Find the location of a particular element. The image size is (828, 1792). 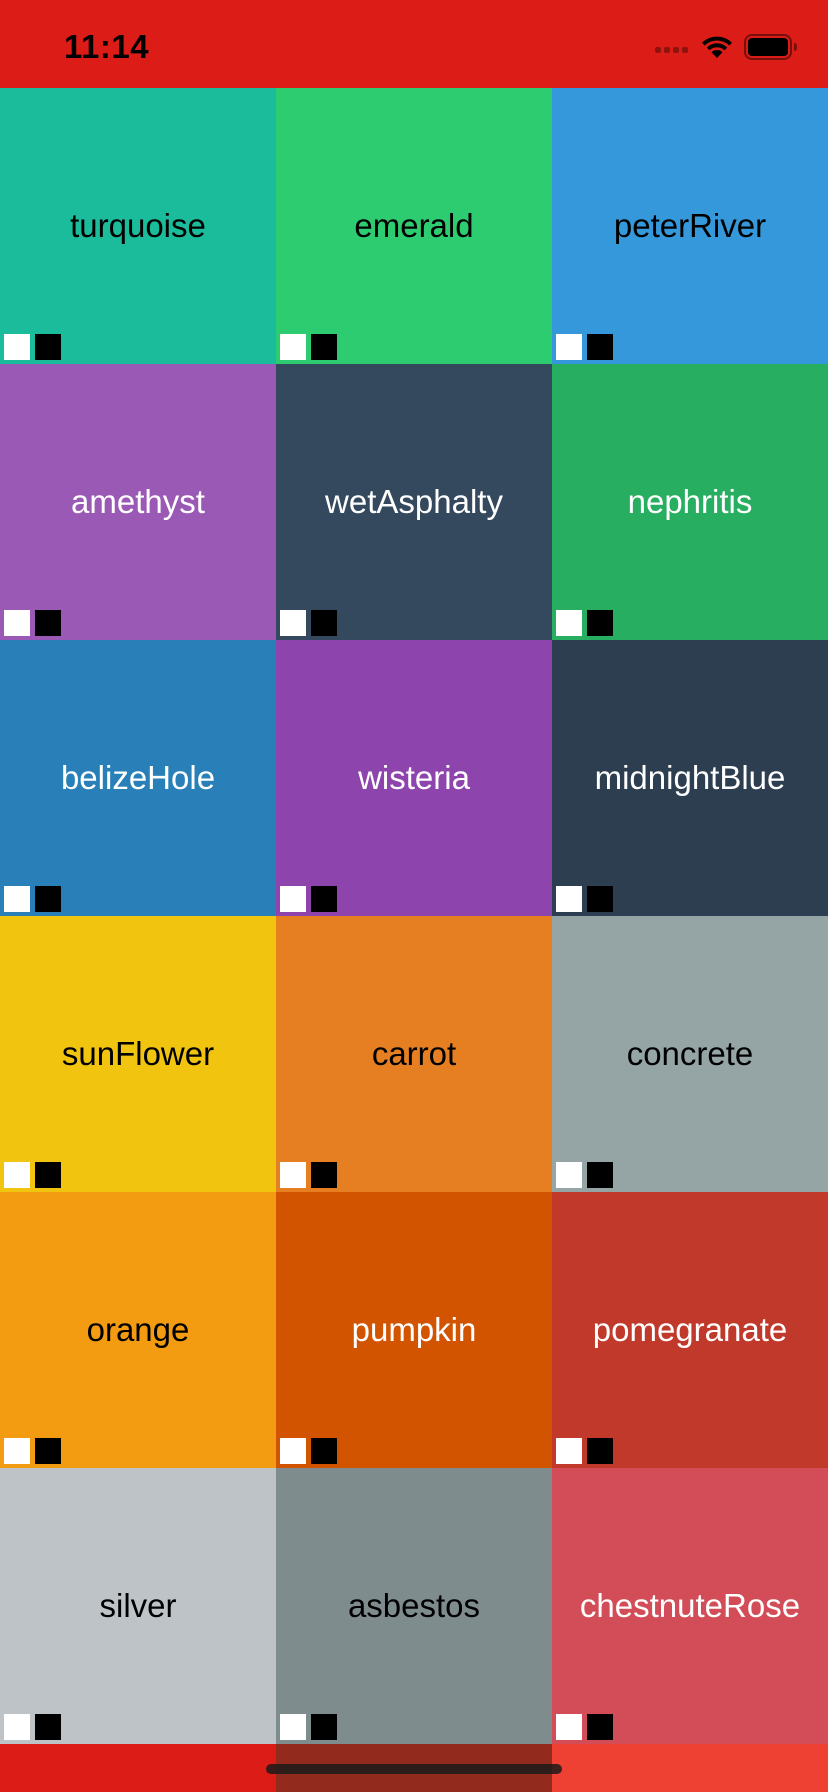

color-tile-label: carrot is located at coordinates (414, 1053).